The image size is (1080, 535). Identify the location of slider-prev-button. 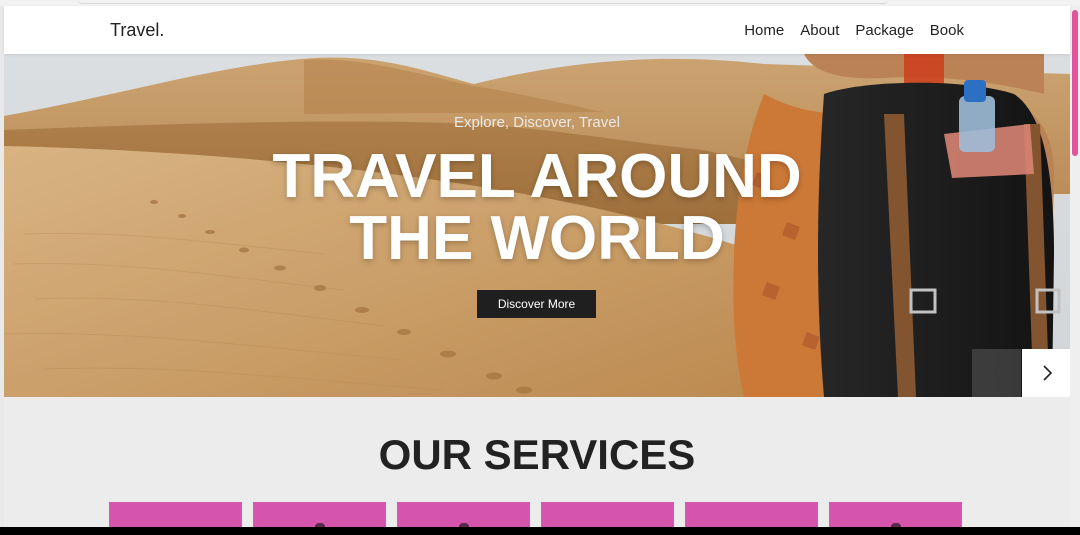
(996, 373).